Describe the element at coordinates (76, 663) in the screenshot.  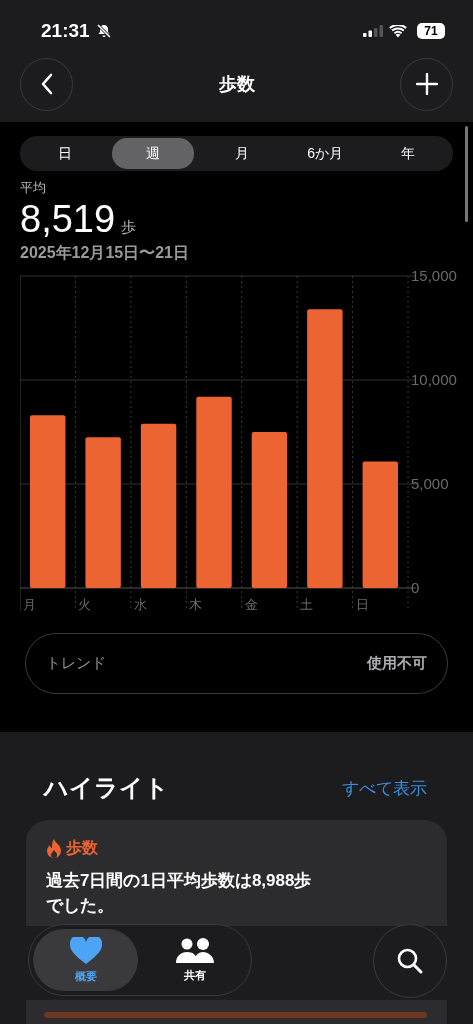
I see `trend-label: トレンド` at that location.